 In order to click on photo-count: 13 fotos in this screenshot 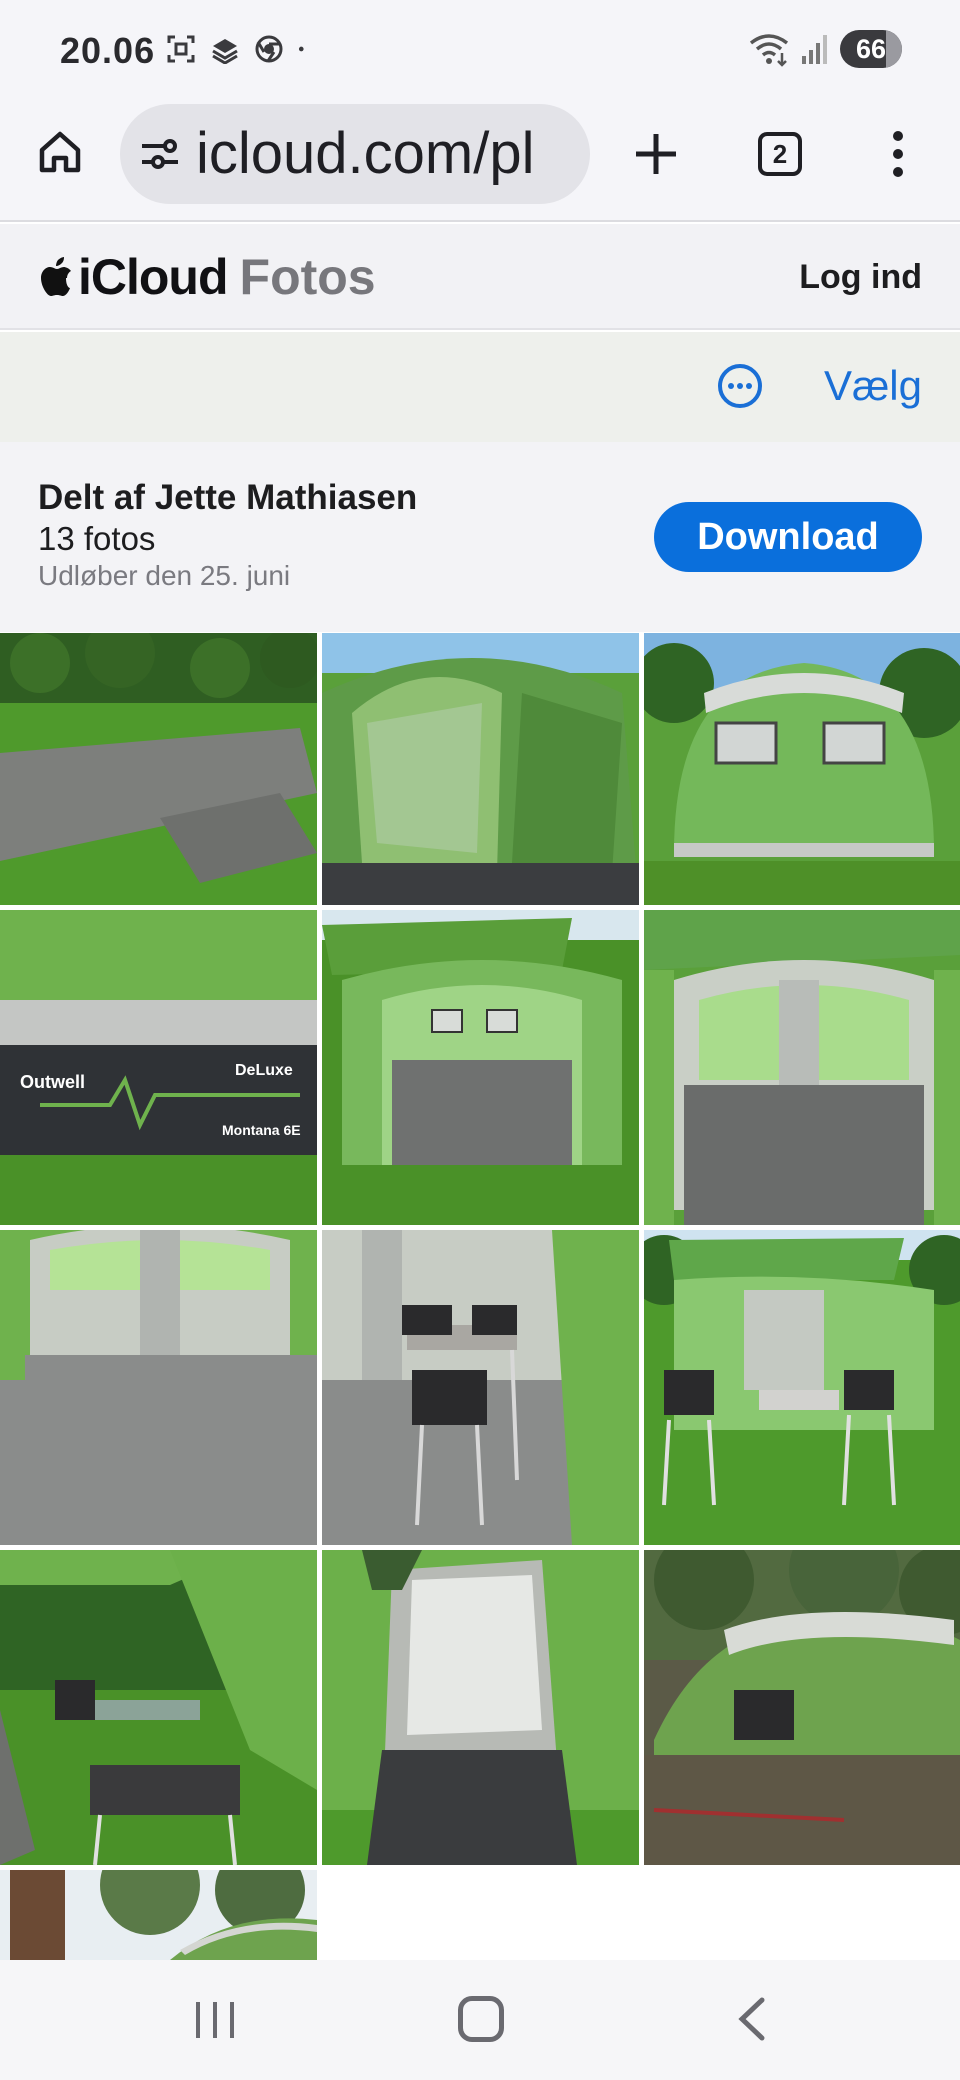, I will do `click(97, 538)`.